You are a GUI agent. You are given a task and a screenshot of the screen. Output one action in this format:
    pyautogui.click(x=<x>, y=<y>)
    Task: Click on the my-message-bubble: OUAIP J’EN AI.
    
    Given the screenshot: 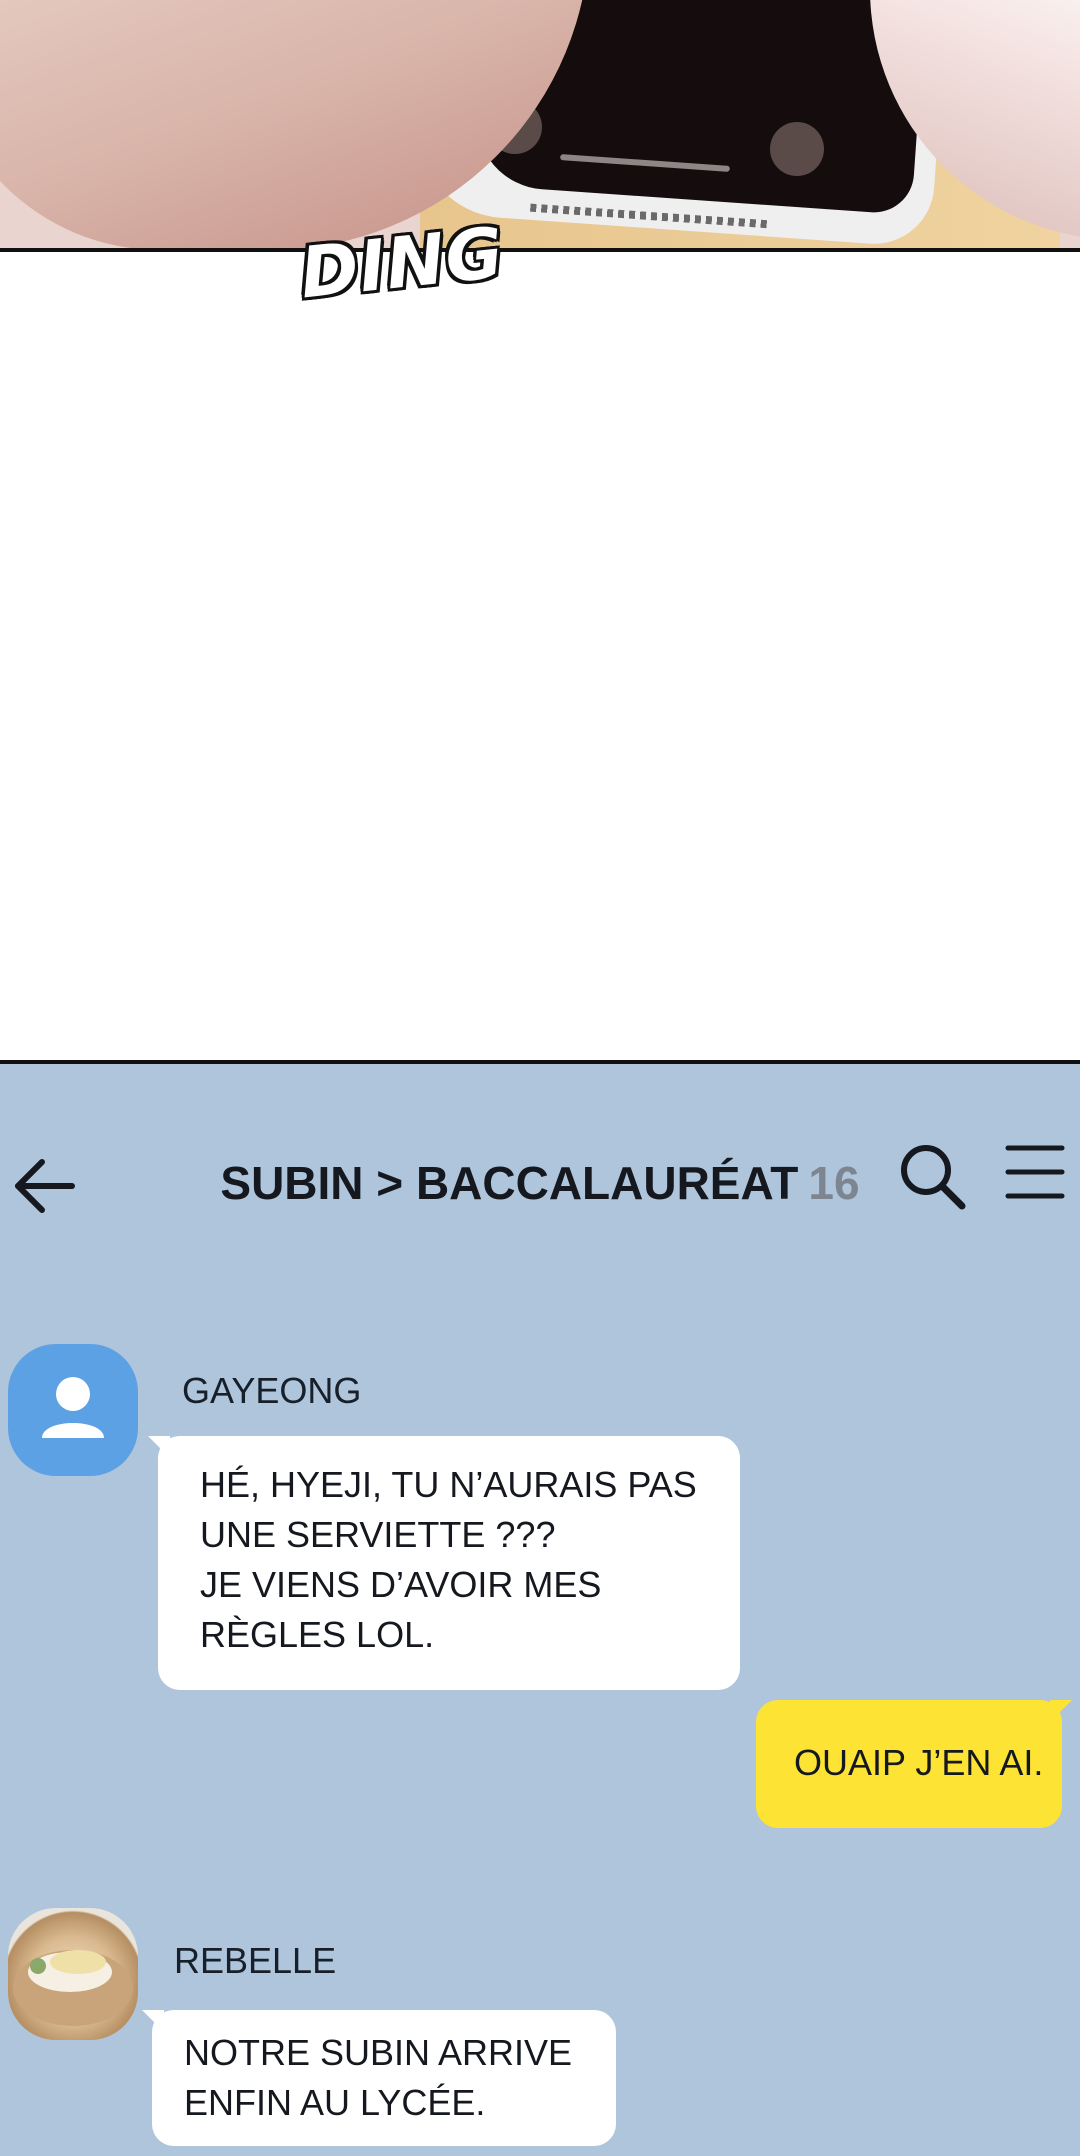 What is the action you would take?
    pyautogui.click(x=914, y=1764)
    